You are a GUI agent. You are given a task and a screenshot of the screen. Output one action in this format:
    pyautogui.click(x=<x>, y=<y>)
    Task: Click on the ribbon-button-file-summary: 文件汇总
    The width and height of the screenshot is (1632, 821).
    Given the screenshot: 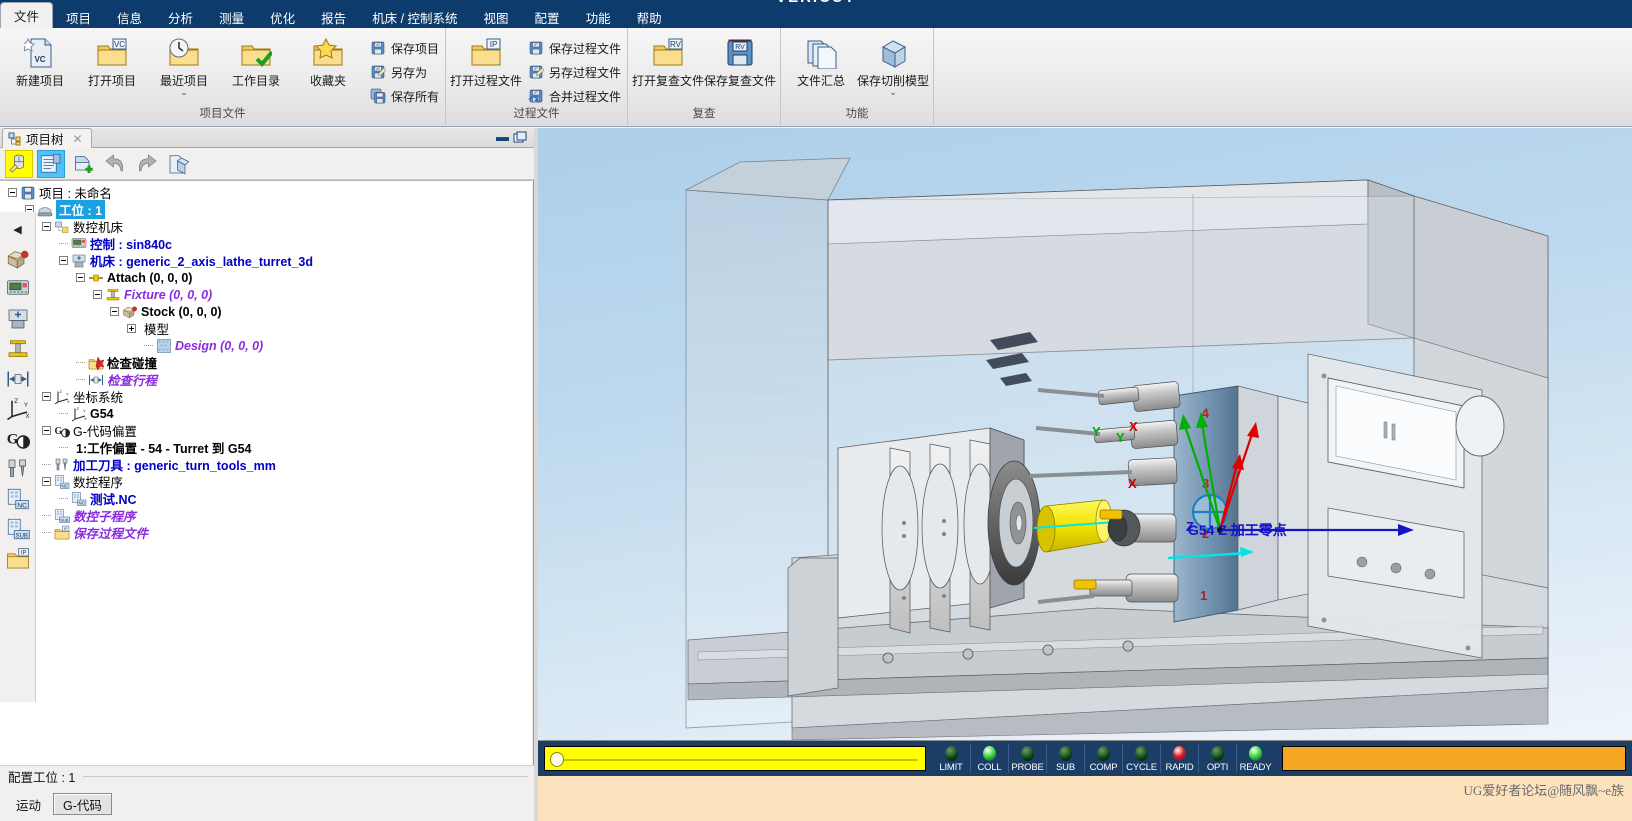 What is the action you would take?
    pyautogui.click(x=821, y=60)
    